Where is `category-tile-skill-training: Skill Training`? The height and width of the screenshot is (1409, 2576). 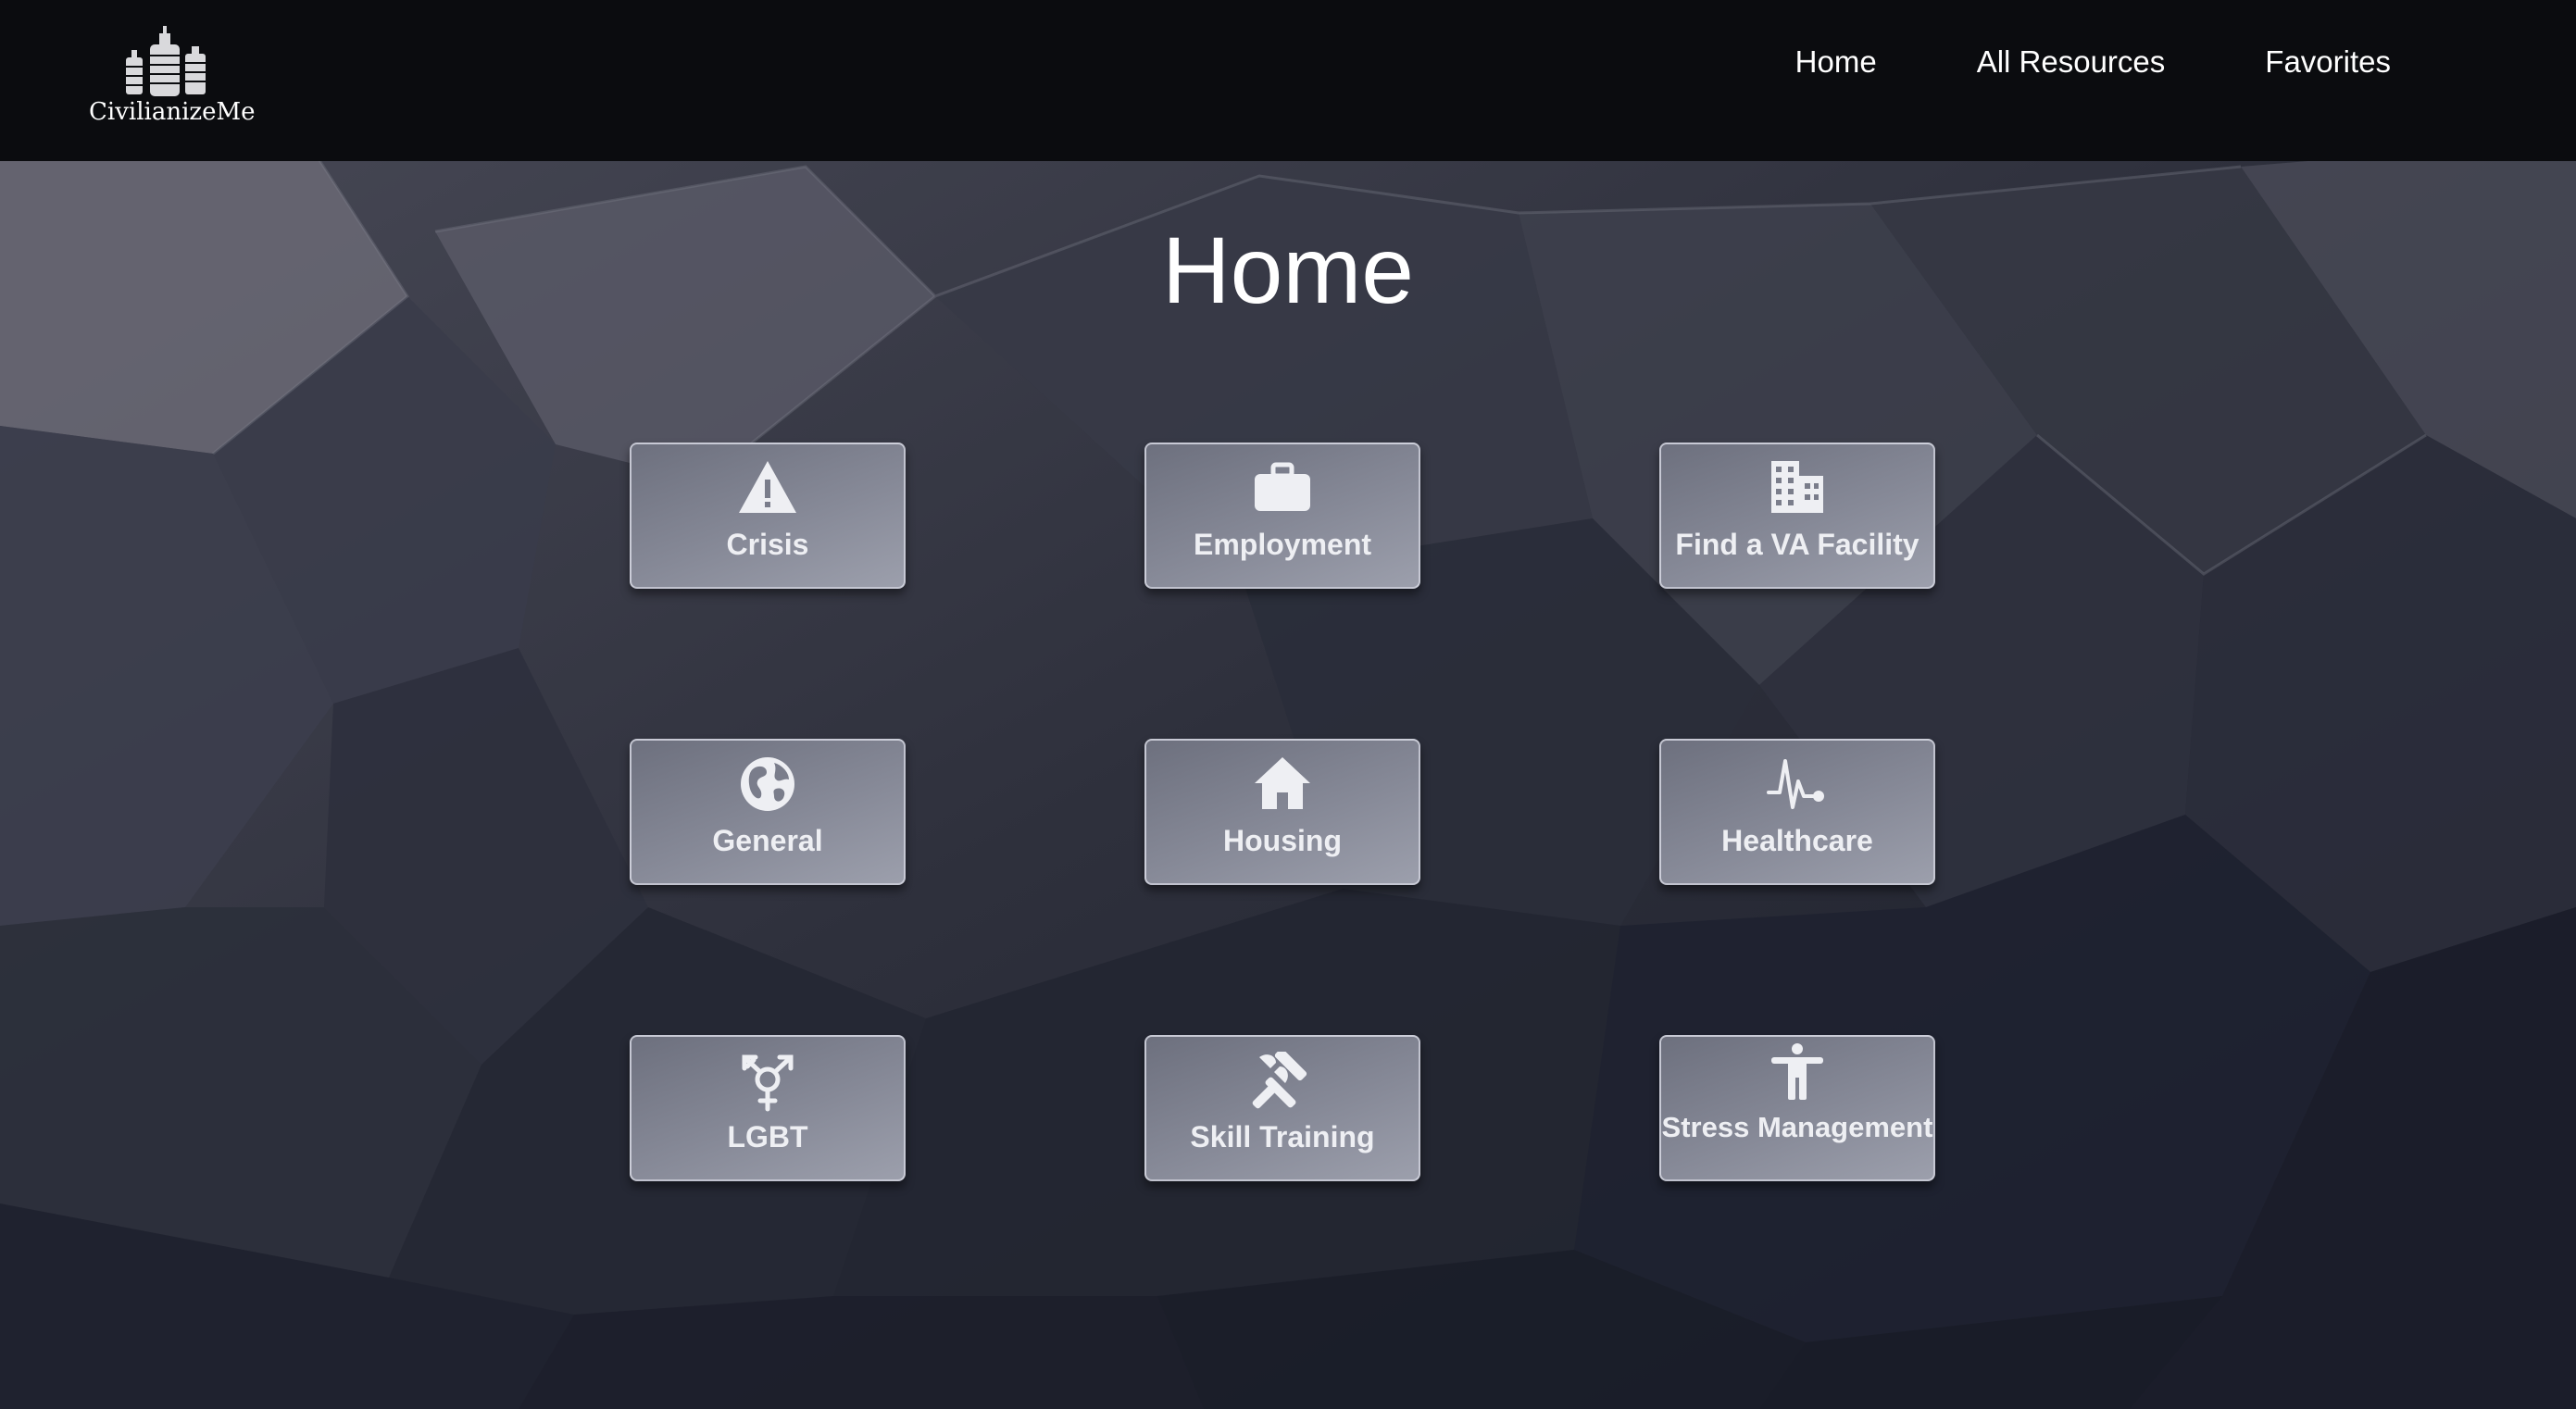
category-tile-skill-training: Skill Training is located at coordinates (1282, 1108).